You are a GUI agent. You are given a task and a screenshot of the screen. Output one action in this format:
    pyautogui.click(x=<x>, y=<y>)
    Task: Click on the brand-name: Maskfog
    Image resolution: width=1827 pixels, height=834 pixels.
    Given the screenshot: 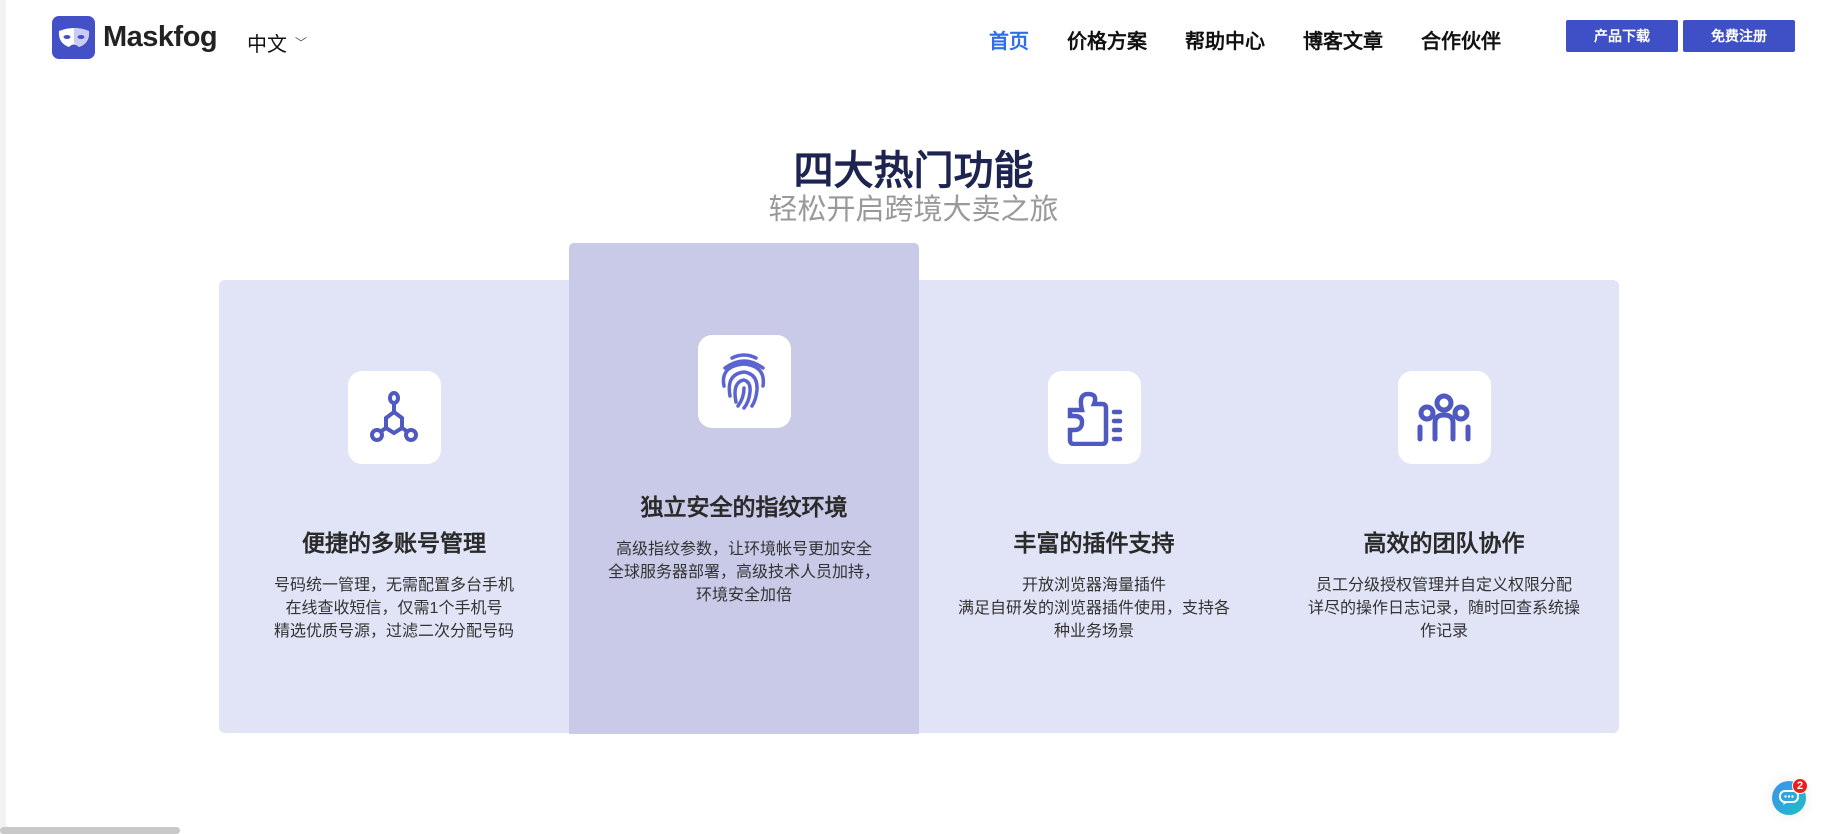 What is the action you would take?
    pyautogui.click(x=160, y=37)
    